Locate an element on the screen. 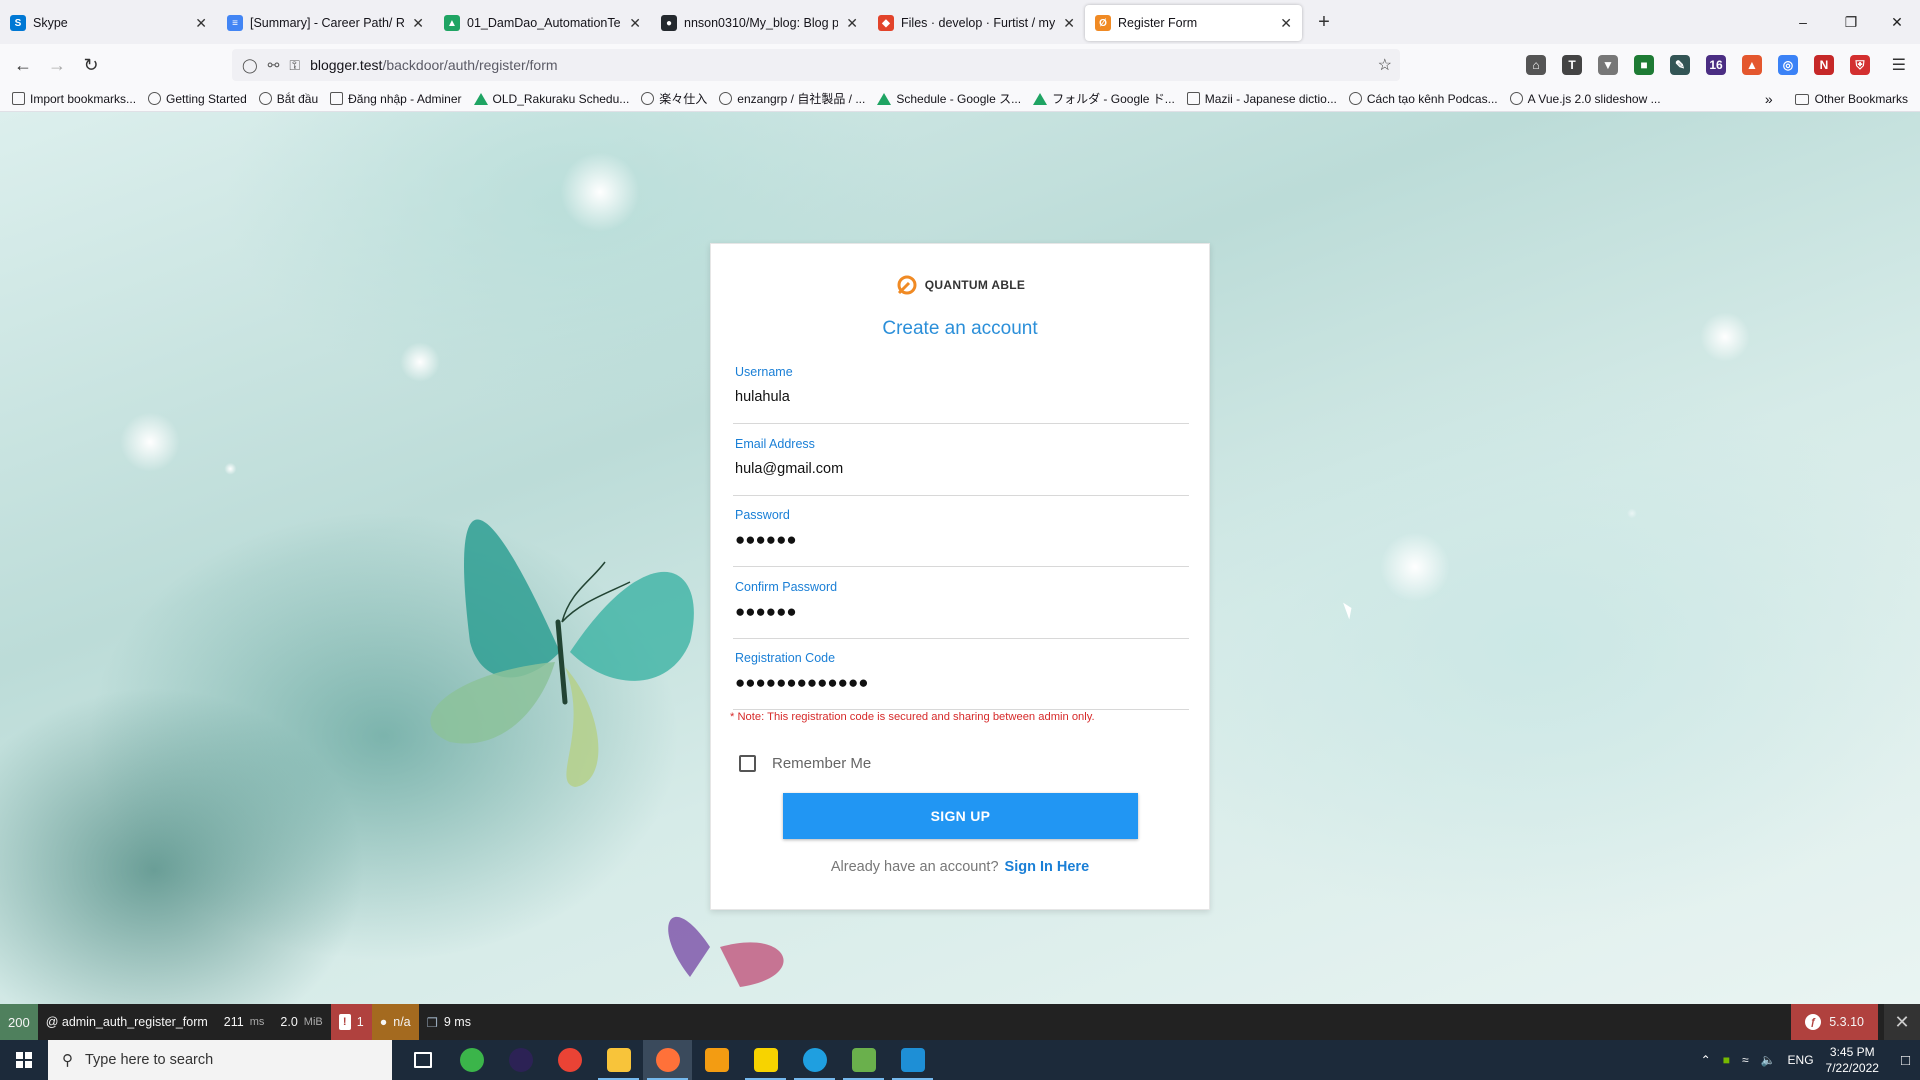 This screenshot has width=1920, height=1080. warning-extension-icon: ▲ is located at coordinates (1752, 65).